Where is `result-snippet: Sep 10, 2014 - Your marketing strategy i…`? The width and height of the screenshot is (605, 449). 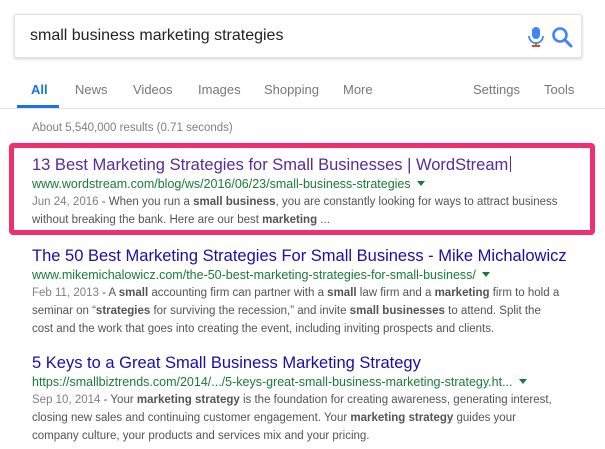 result-snippet: Sep 10, 2014 - Your marketing strategy i… is located at coordinates (312, 418).